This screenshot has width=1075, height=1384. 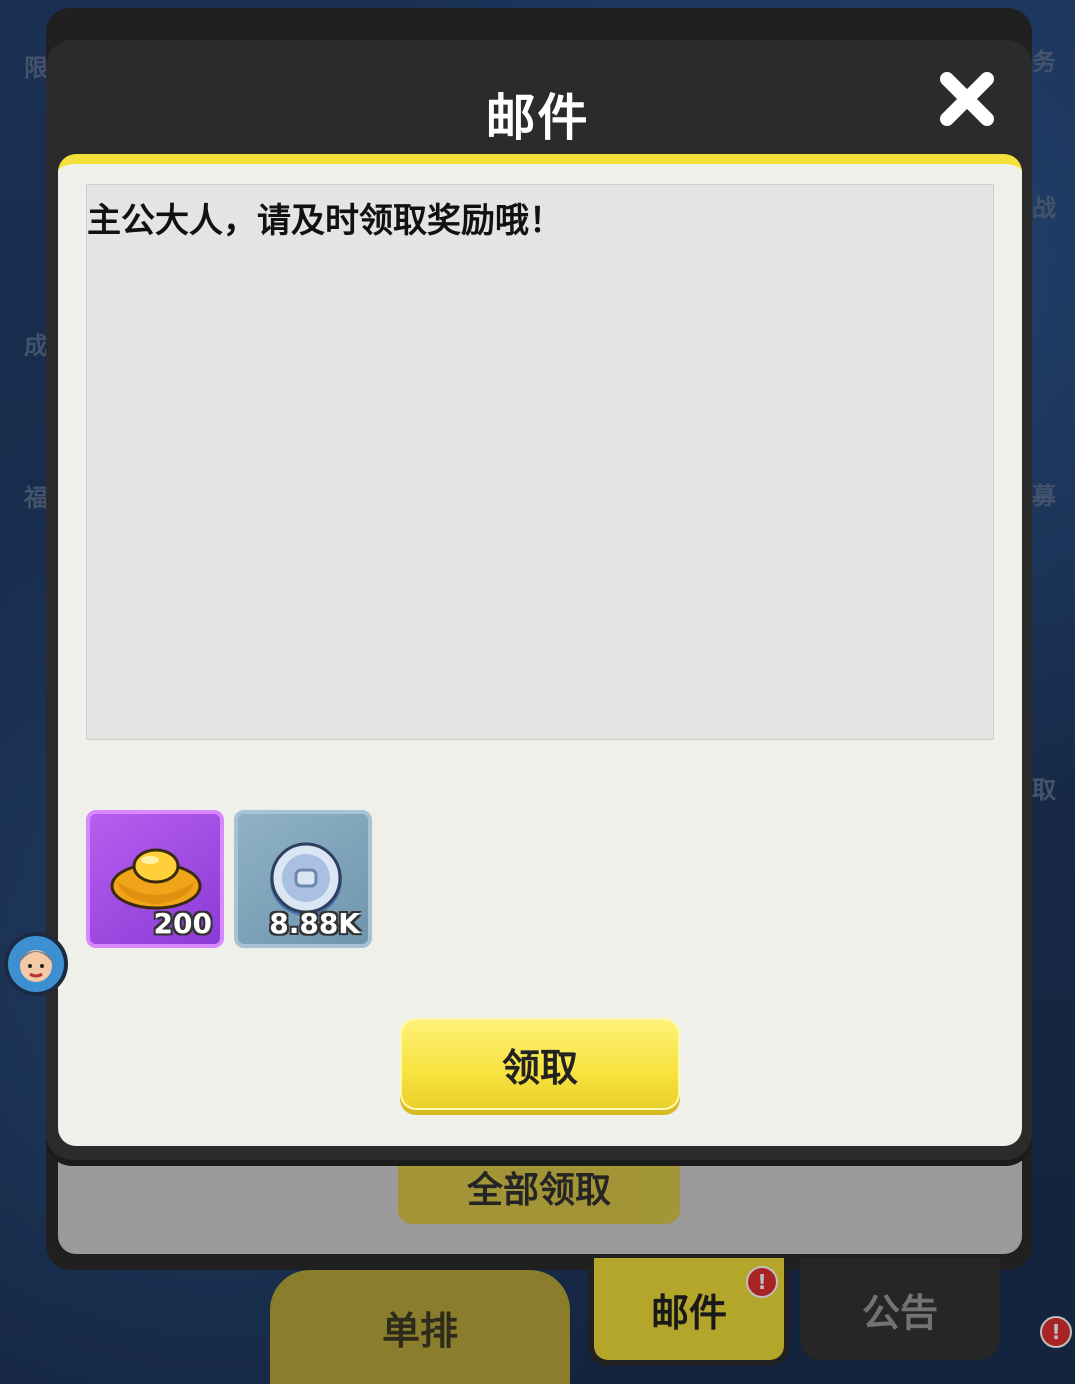 I want to click on gold-ingot-icon, so click(x=156, y=879).